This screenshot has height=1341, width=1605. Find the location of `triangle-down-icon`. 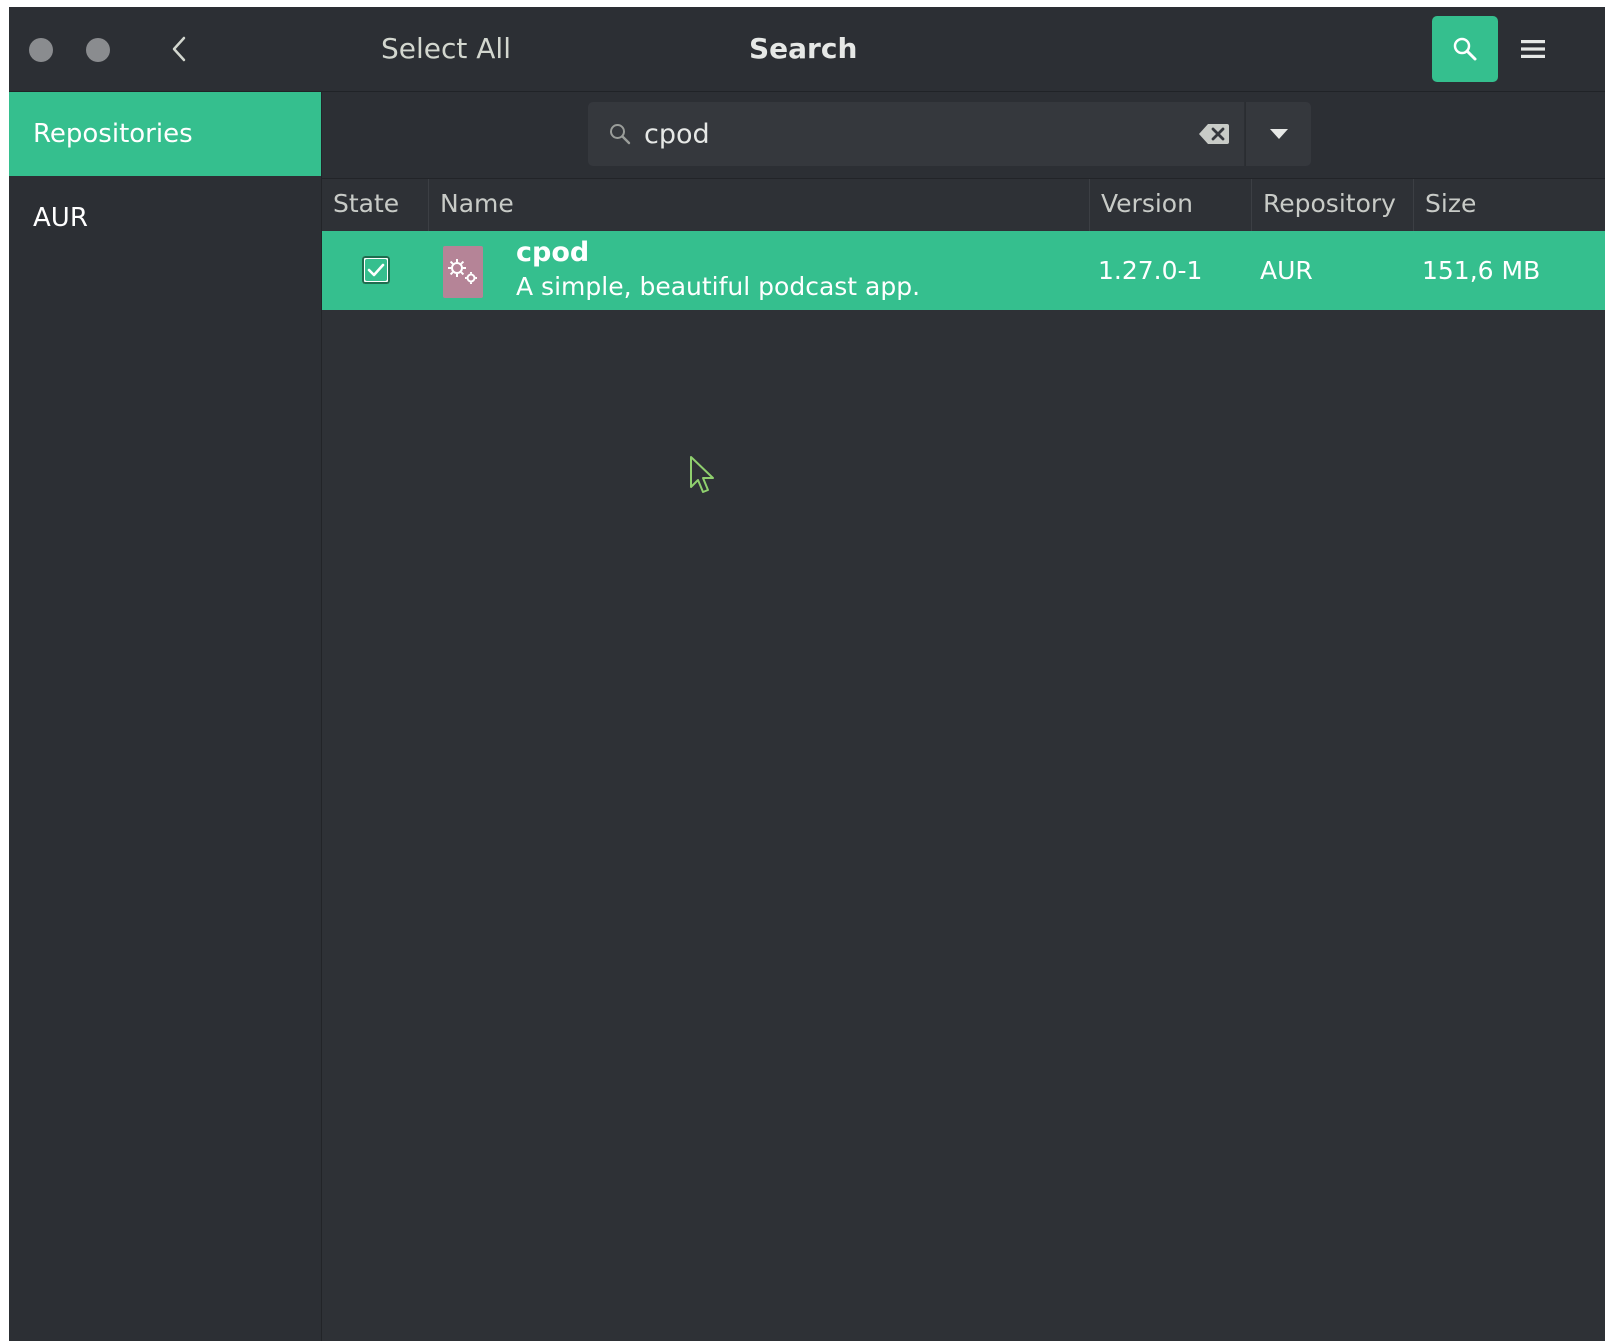

triangle-down-icon is located at coordinates (1278, 134).